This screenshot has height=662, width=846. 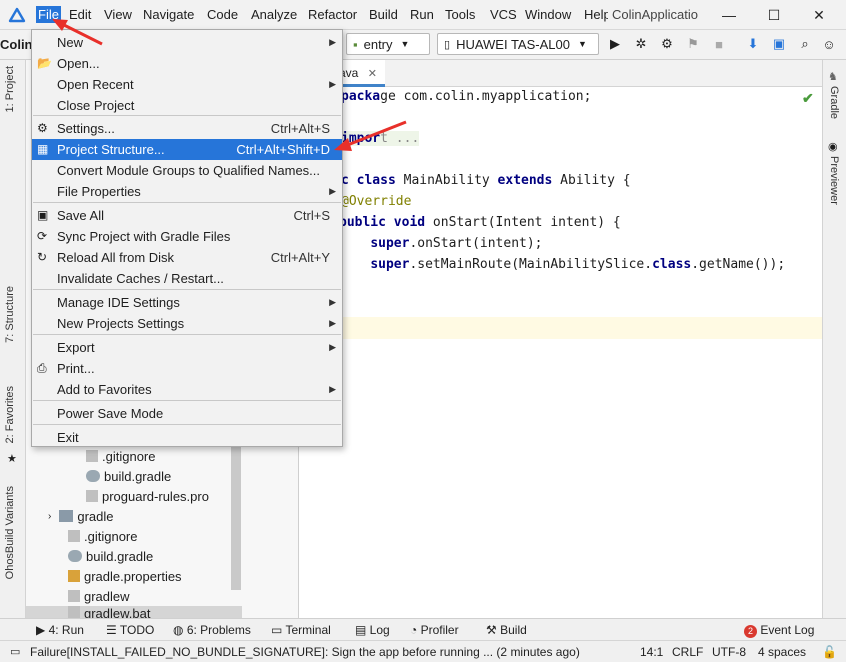 I want to click on menu-help: Help, so click(x=596, y=14).